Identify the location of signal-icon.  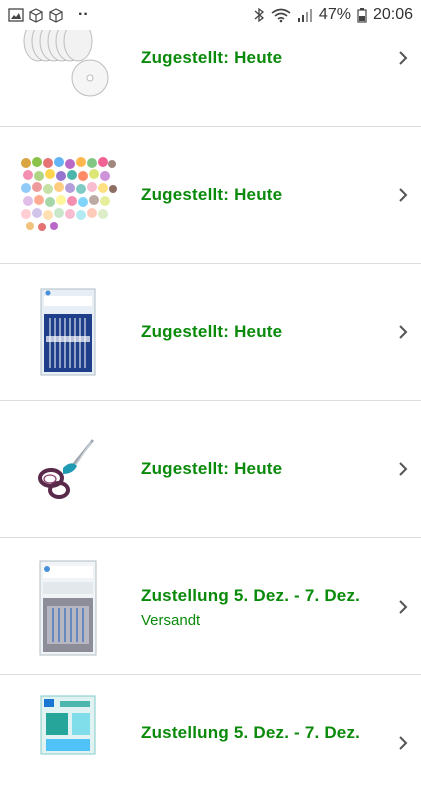
(304, 15).